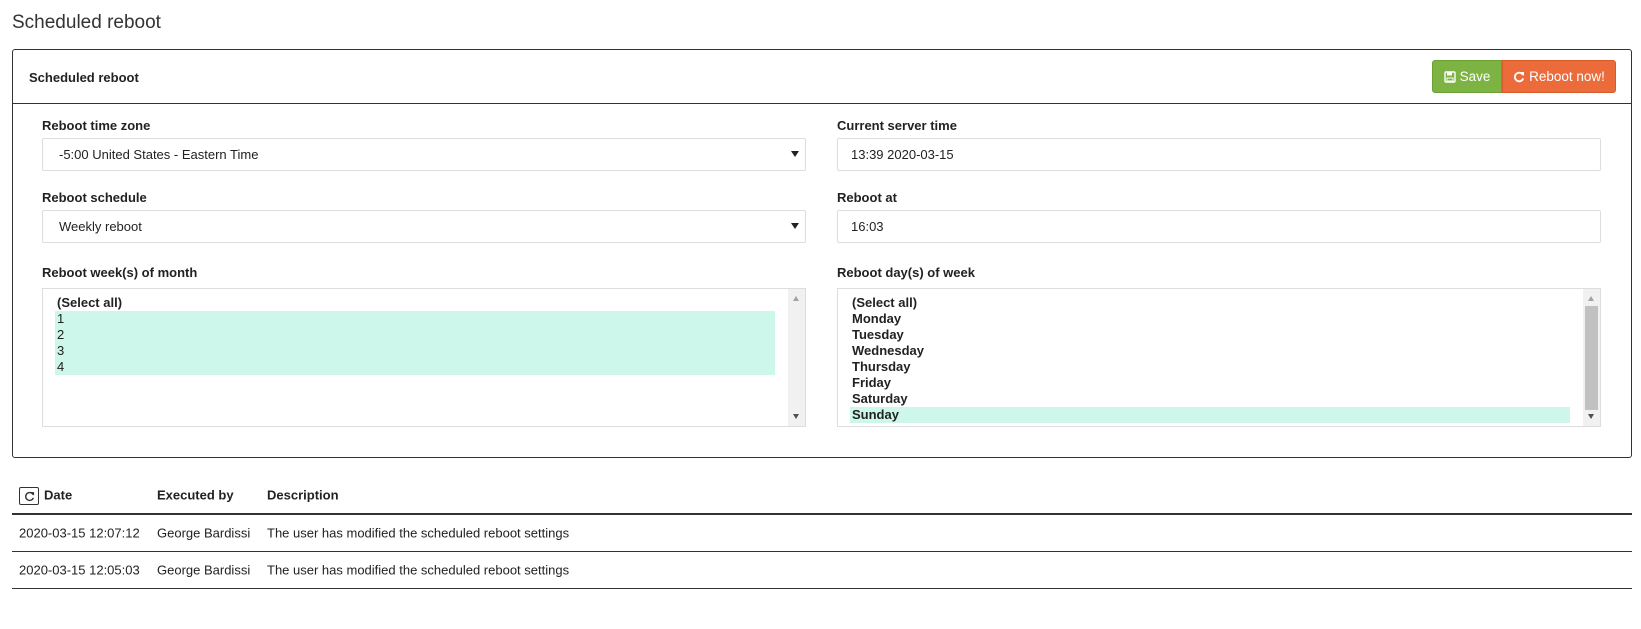 The width and height of the screenshot is (1641, 629). I want to click on weeks-scrollbar, so click(796, 357).